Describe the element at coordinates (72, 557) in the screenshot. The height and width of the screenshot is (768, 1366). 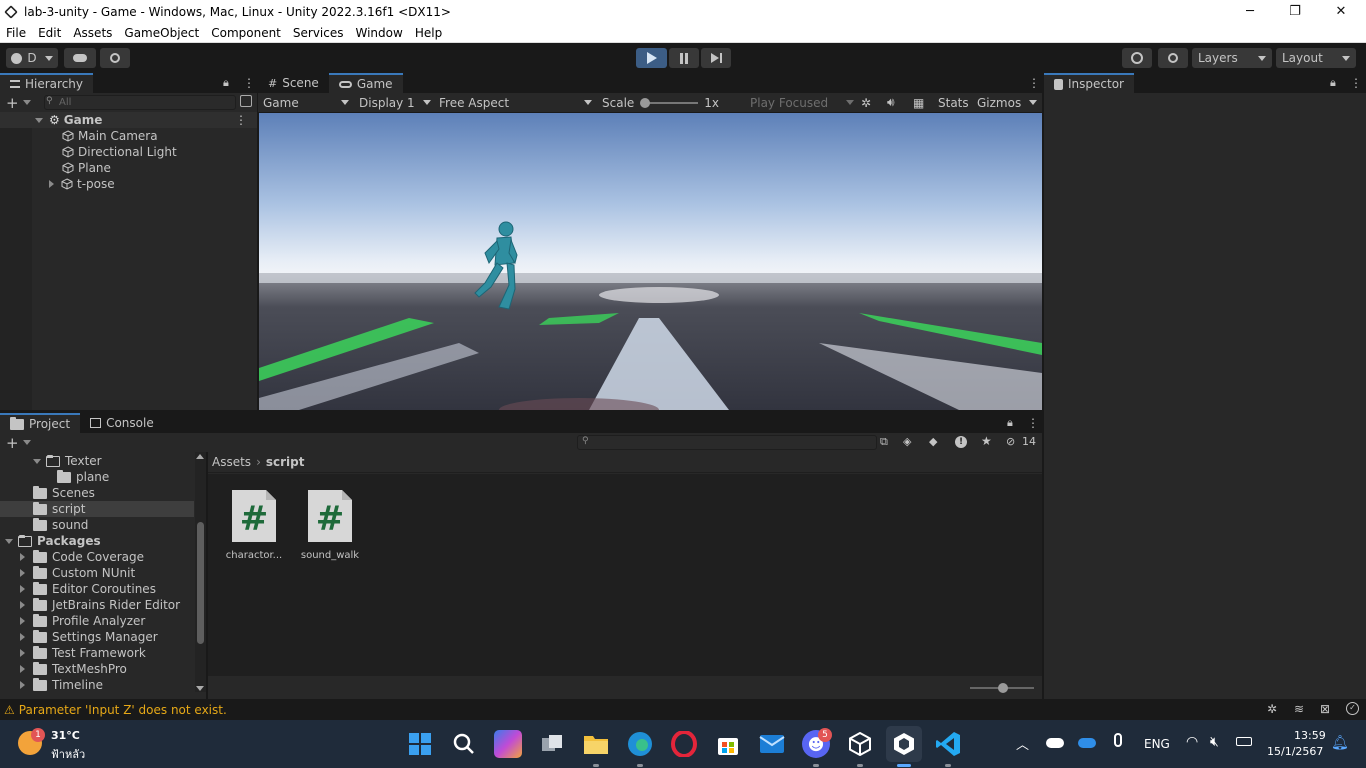
I see `tree-item-package: Code Coverage` at that location.